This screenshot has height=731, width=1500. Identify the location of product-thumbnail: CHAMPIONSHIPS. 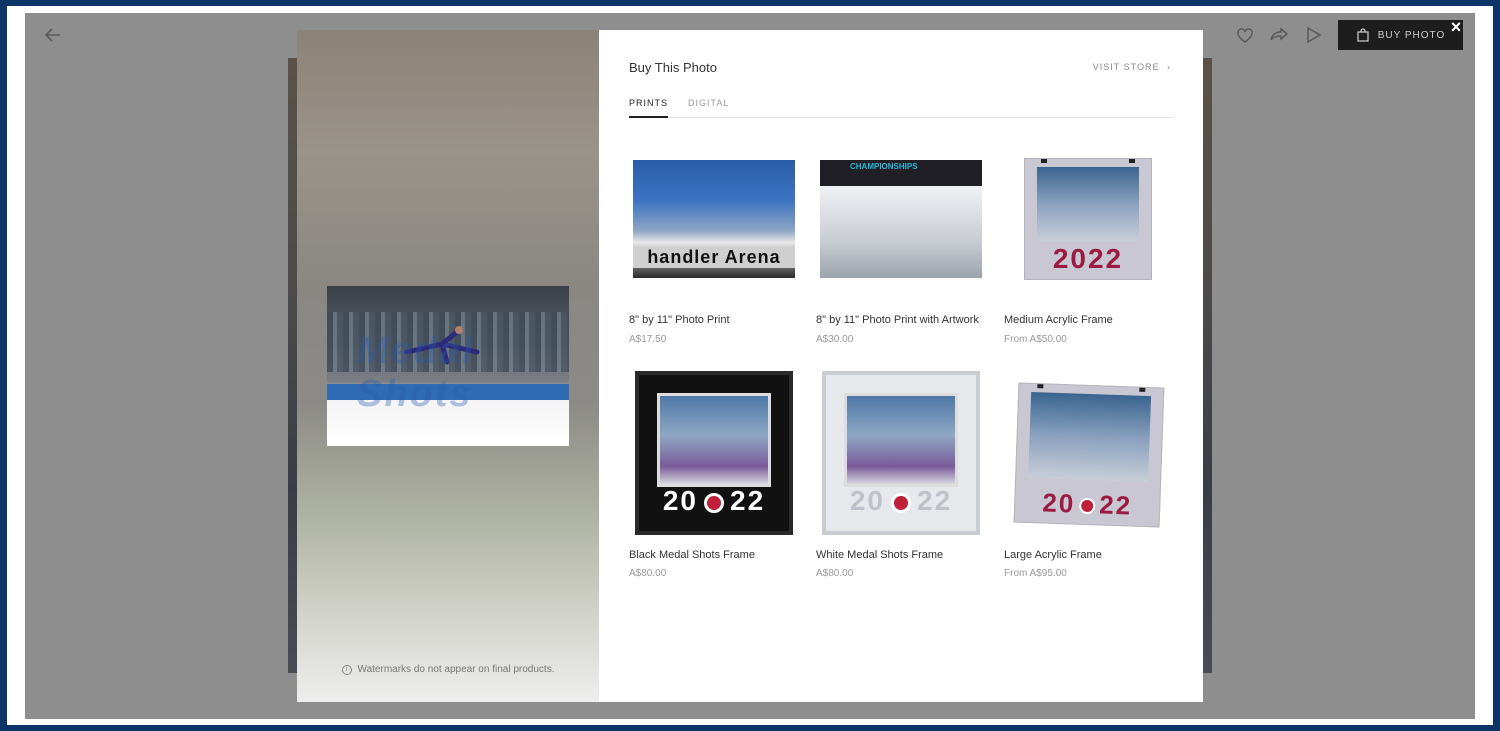
(901, 219).